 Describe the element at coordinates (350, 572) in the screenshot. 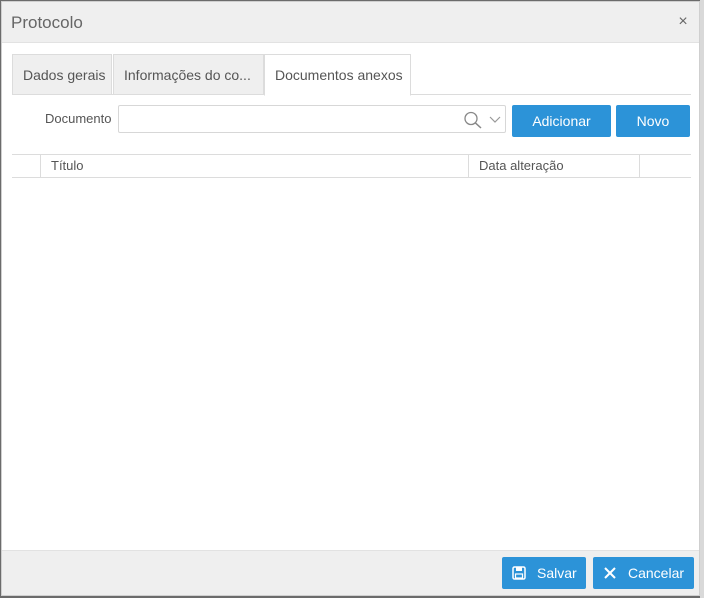

I see `dialog-footer: Salvar Cancelar` at that location.